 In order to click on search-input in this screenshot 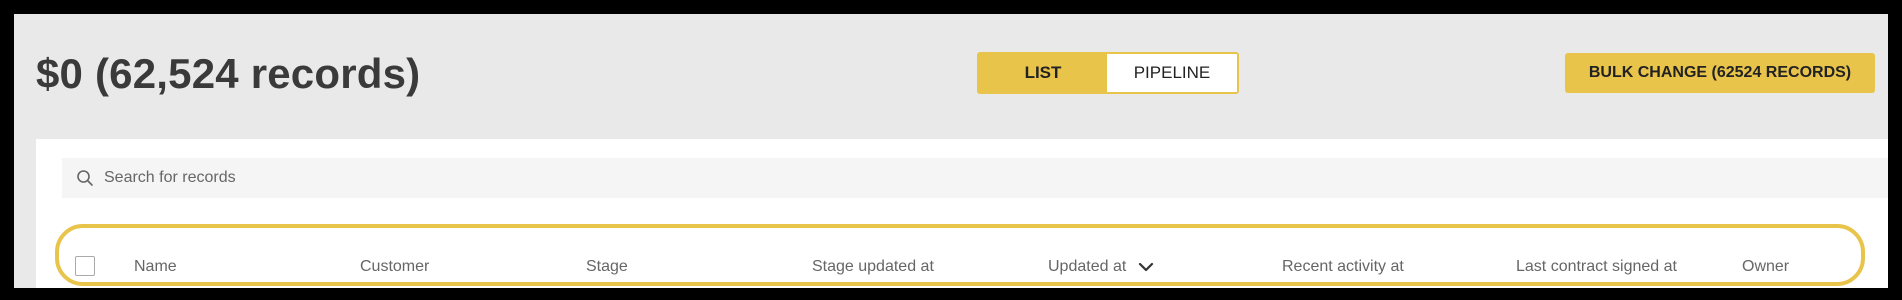, I will do `click(354, 178)`.